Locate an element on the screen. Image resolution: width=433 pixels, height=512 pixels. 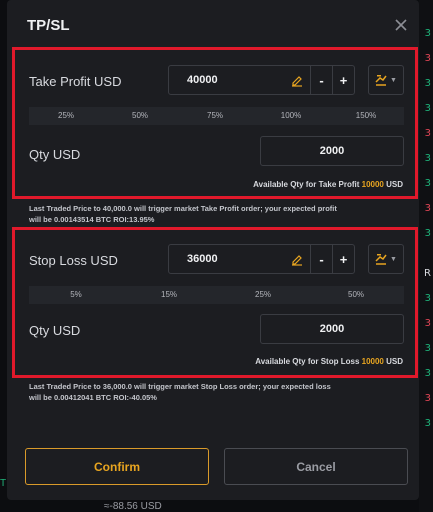
stop-loss-increment-button: + is located at coordinates (343, 259).